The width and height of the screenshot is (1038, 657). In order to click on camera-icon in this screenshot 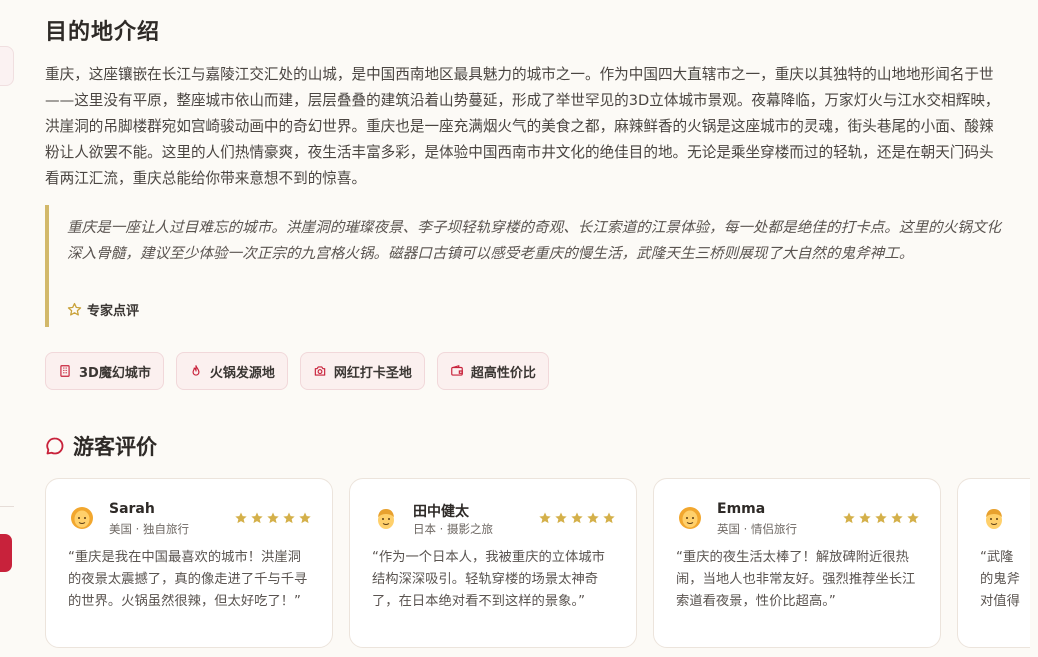, I will do `click(320, 371)`.